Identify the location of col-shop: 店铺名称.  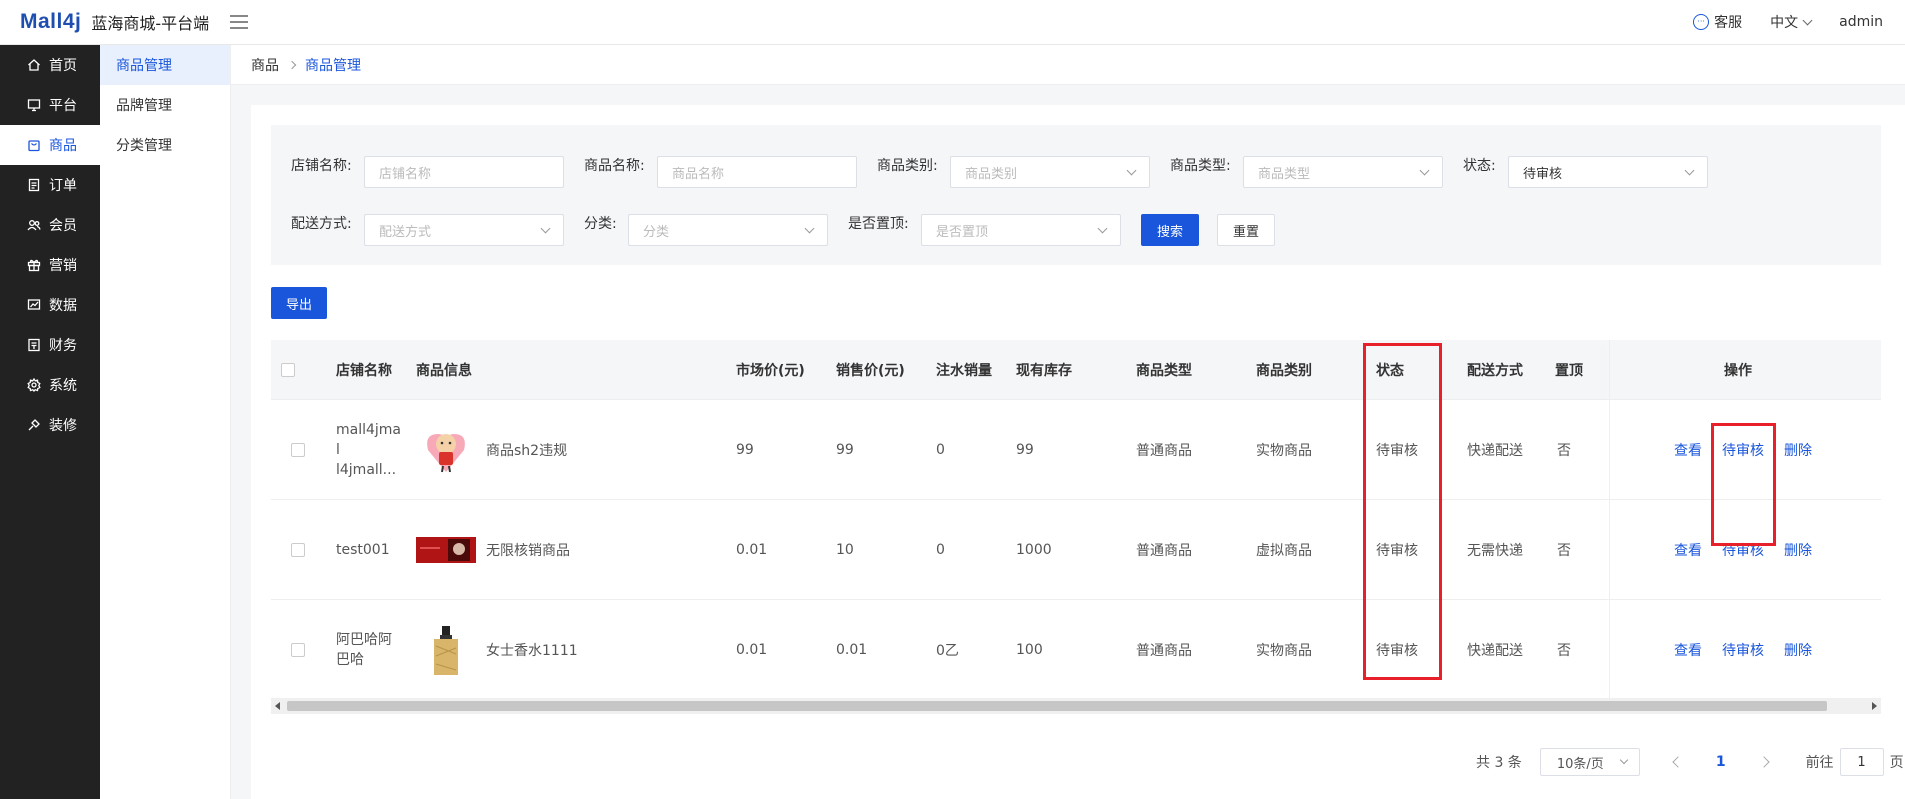
(364, 371).